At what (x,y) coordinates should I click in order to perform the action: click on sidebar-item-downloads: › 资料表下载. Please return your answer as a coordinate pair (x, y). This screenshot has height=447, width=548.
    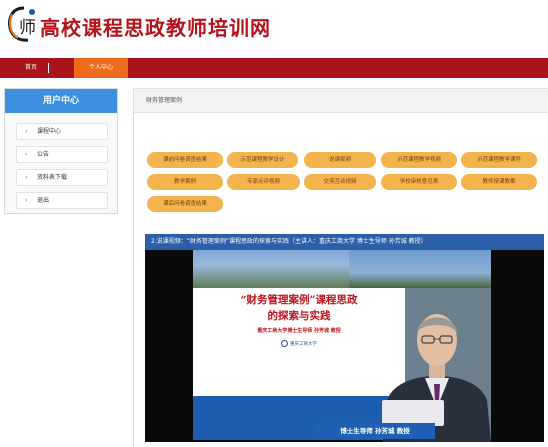
    Looking at the image, I should click on (62, 177).